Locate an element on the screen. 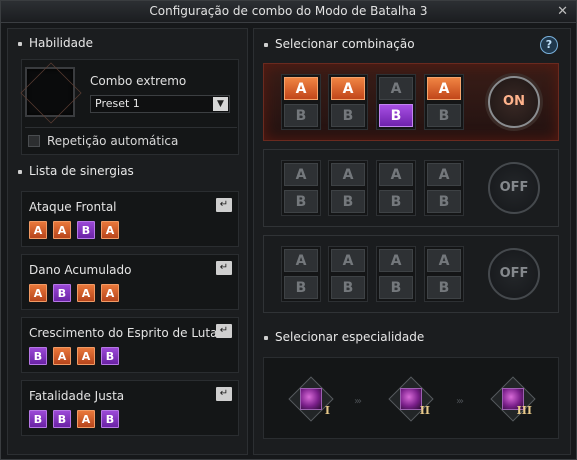 Image resolution: width=577 pixels, height=460 pixels. skill-section-title: Habilidade is located at coordinates (55, 43).